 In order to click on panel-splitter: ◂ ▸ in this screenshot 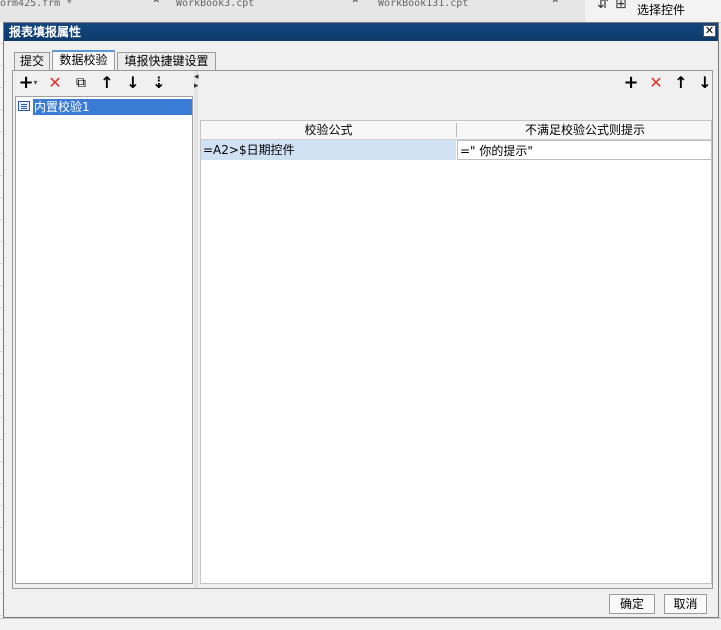, I will do `click(196, 329)`.